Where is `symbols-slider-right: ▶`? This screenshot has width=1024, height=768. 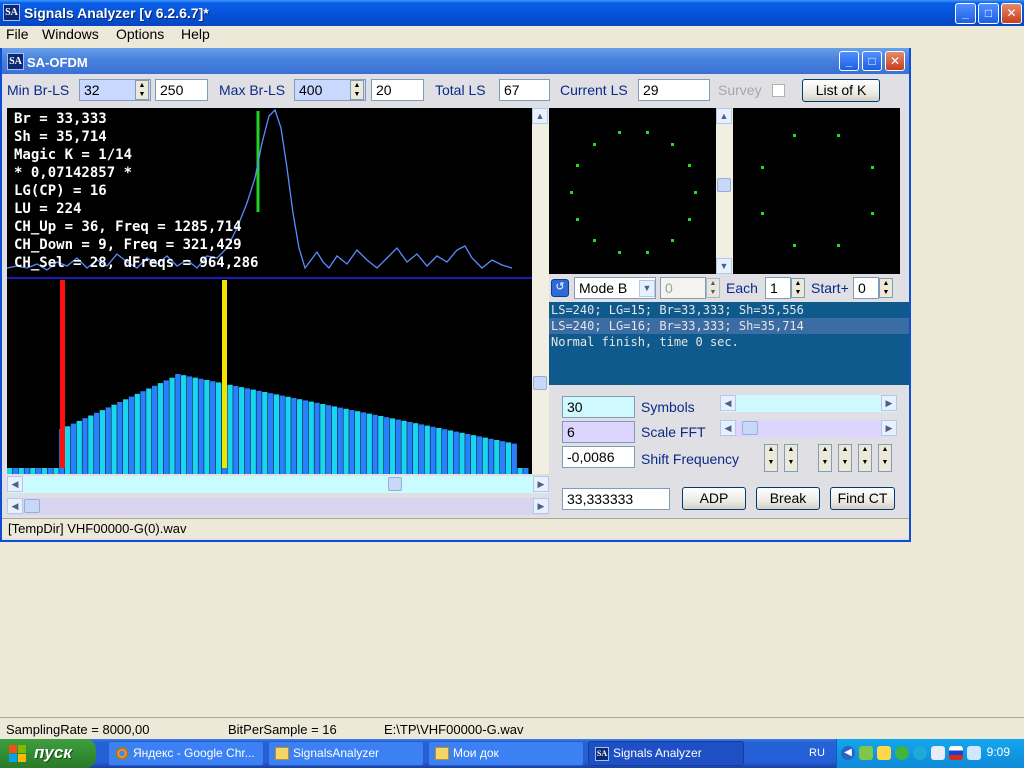 symbols-slider-right: ▶ is located at coordinates (889, 403).